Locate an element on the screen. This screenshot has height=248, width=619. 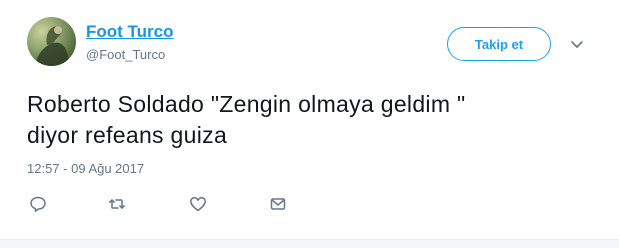
tweet-text-line: Roberto Soldado "Zengin olmaya geldim " is located at coordinates (246, 104).